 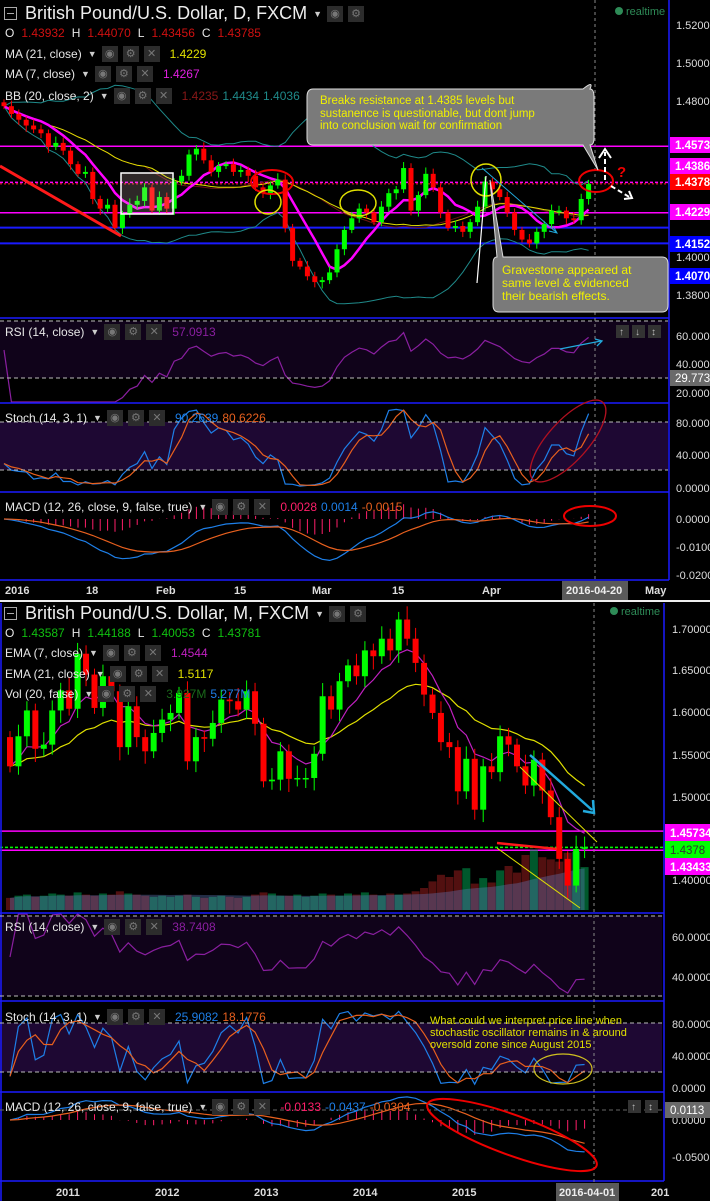 I want to click on tick-label: 0.0000, so click(x=689, y=1089).